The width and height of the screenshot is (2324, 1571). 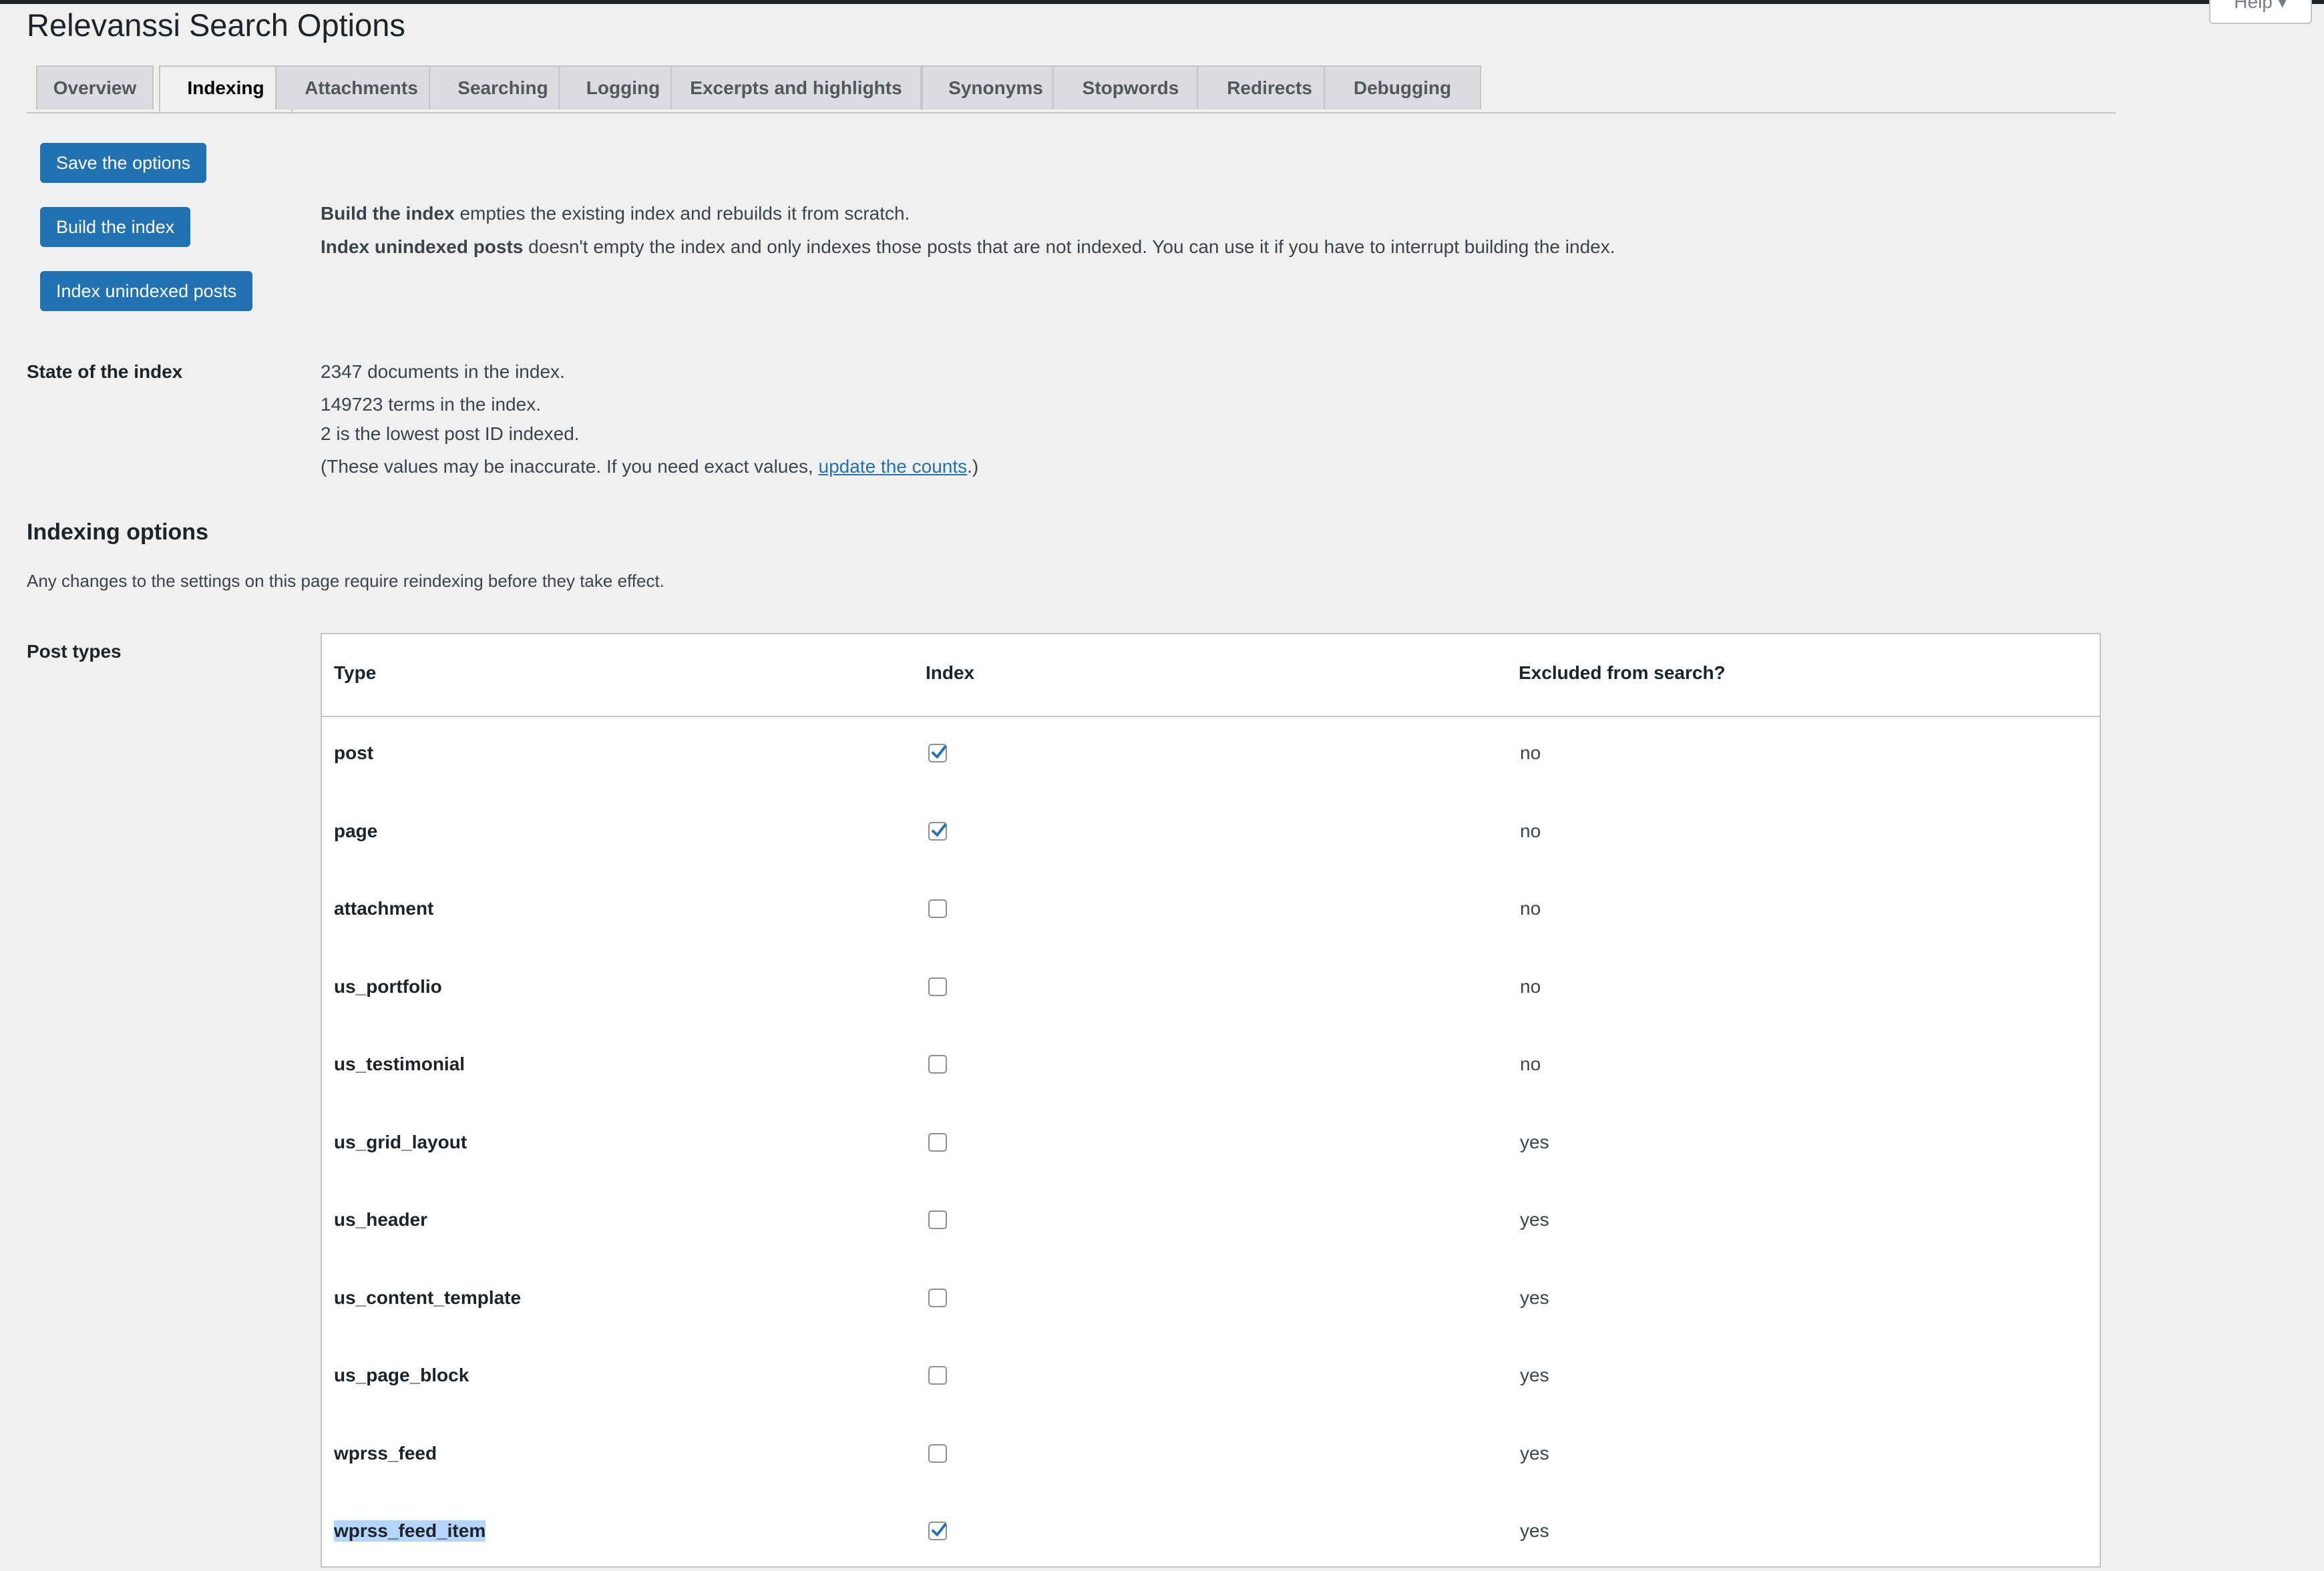 What do you see at coordinates (1211, 1532) in the screenshot?
I see `table-row: wprss_feed_item yes` at bounding box center [1211, 1532].